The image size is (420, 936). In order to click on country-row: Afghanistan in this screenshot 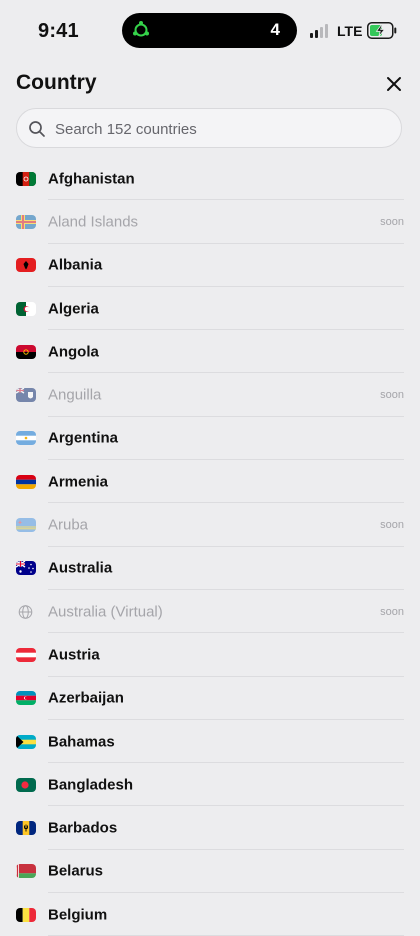, I will do `click(210, 179)`.